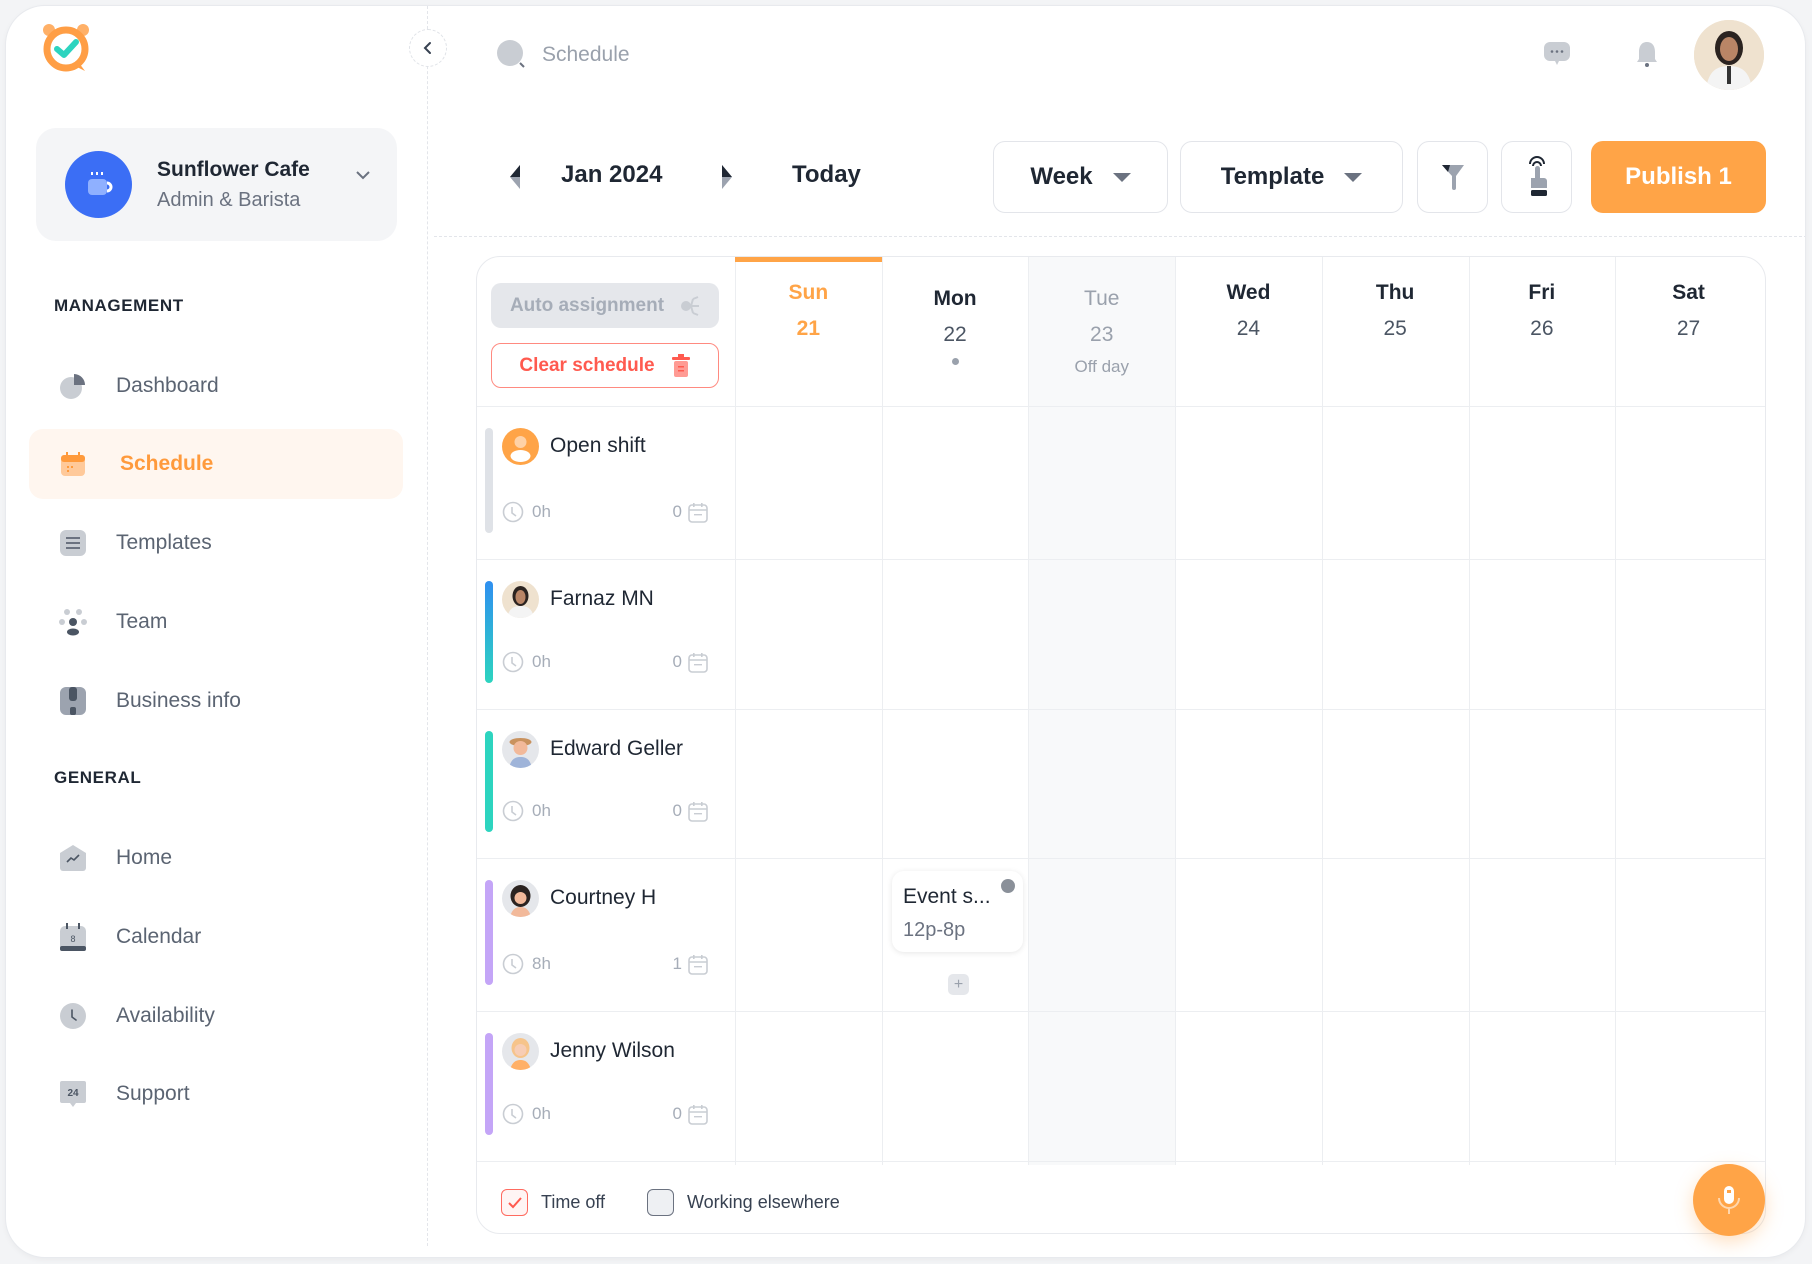  Describe the element at coordinates (606, 634) in the screenshot. I see `employee-row: Farnaz MN 0h 0` at that location.